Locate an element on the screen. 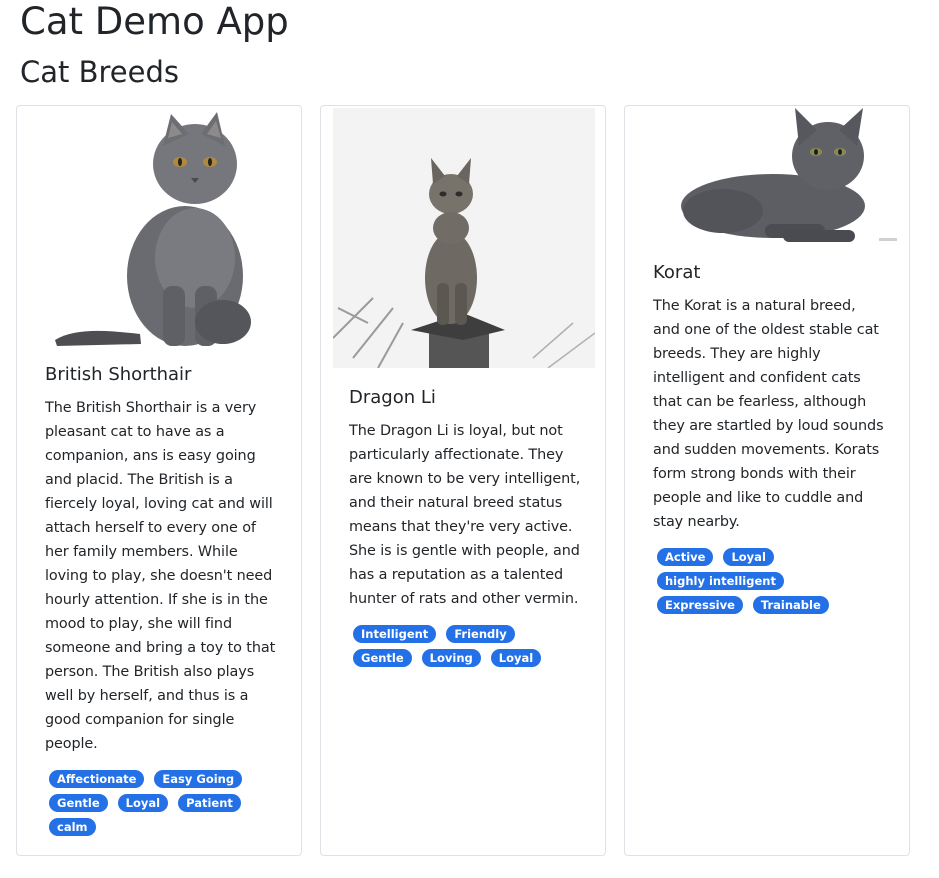  temperament-badge: highly intelligent is located at coordinates (720, 581).